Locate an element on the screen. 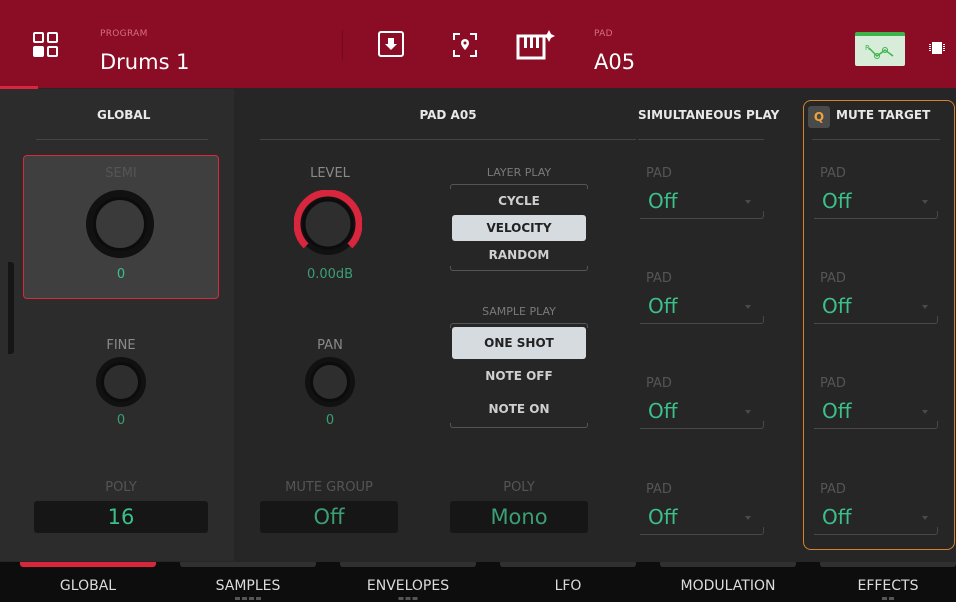 The height and width of the screenshot is (602, 956). grid-view-button: R is located at coordinates (880, 49).